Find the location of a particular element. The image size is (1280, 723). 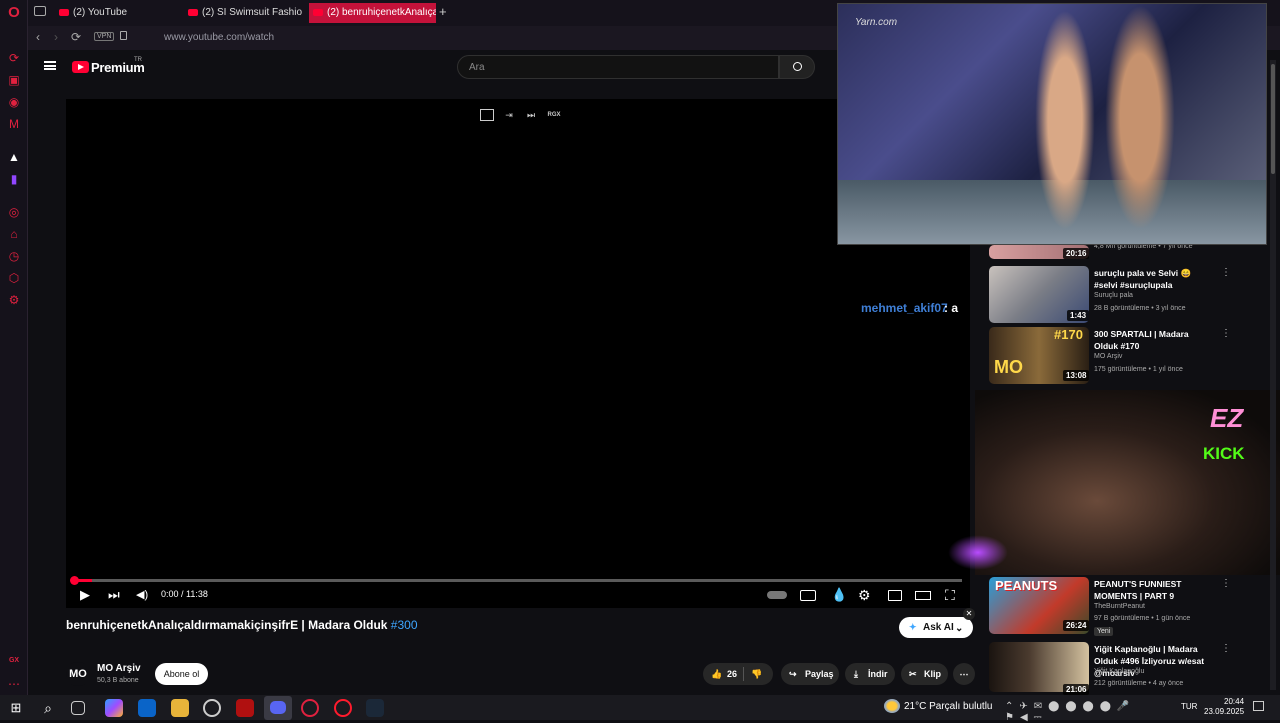

chevron-down-icon: ⌄ is located at coordinates (959, 628).